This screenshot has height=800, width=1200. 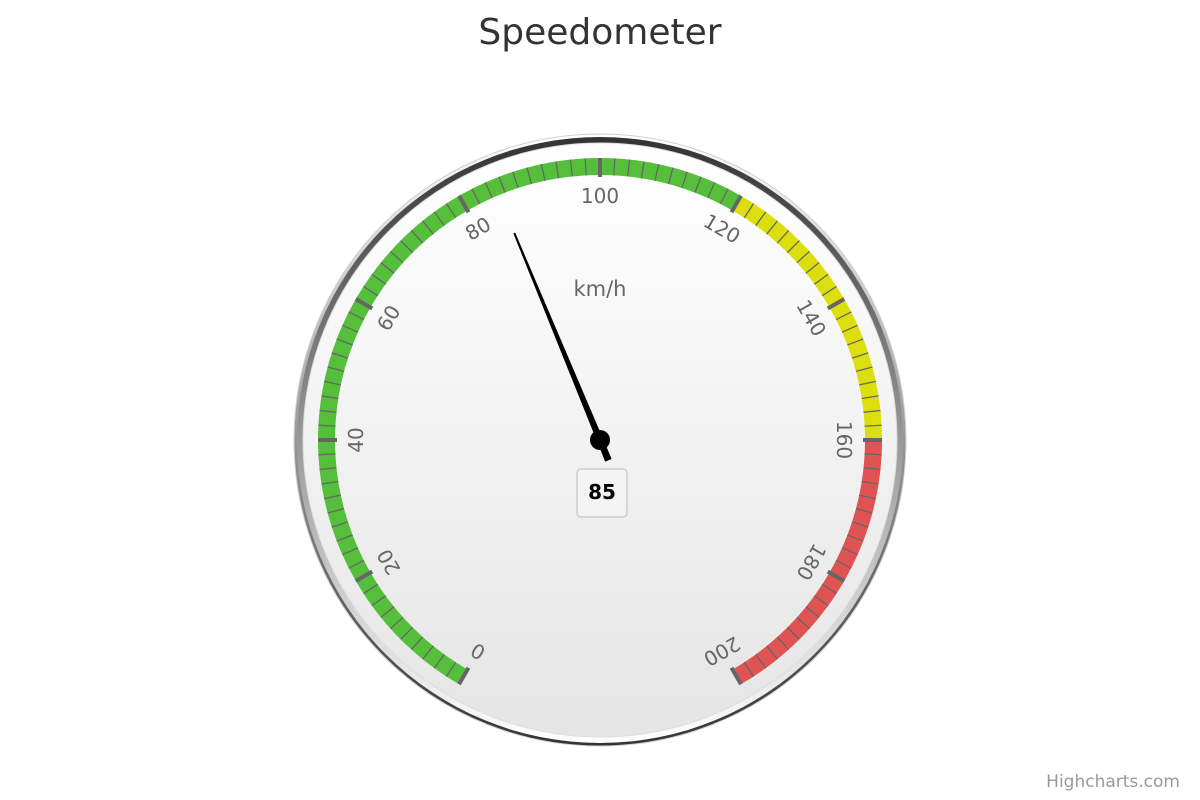 What do you see at coordinates (356, 439) in the screenshot?
I see `tick-label: 40` at bounding box center [356, 439].